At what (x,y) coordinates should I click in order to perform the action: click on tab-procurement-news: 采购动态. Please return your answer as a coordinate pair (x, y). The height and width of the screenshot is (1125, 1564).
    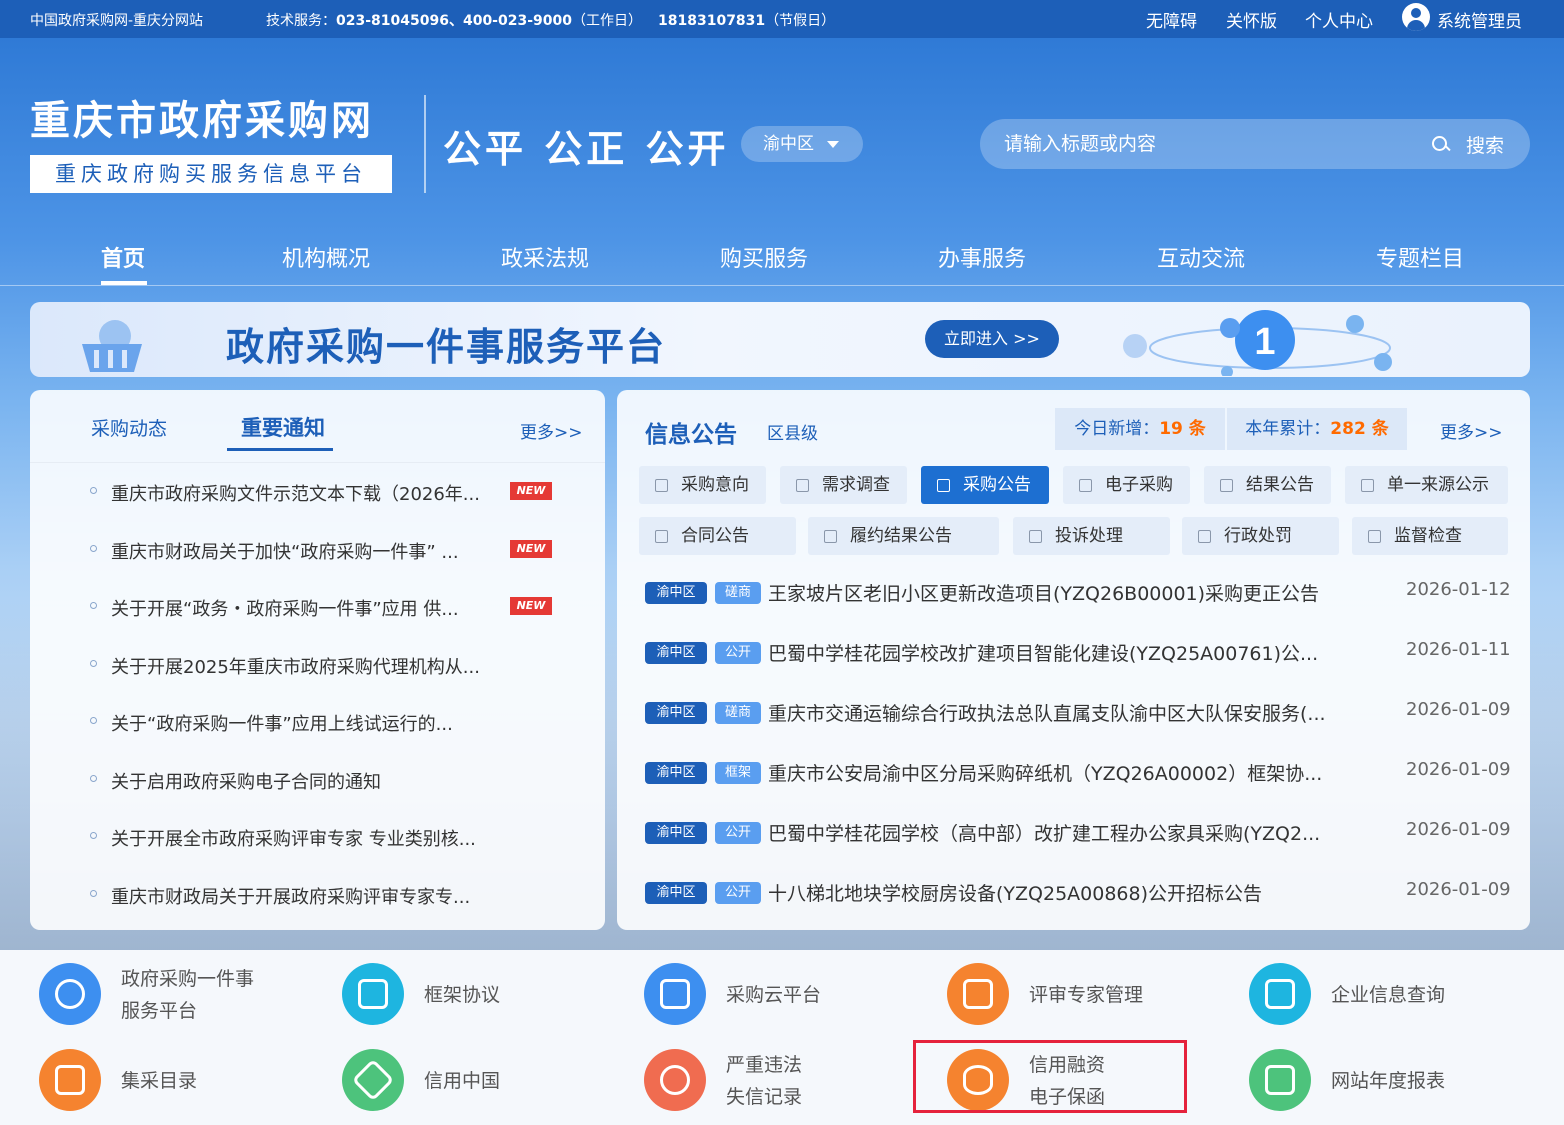
    Looking at the image, I should click on (129, 427).